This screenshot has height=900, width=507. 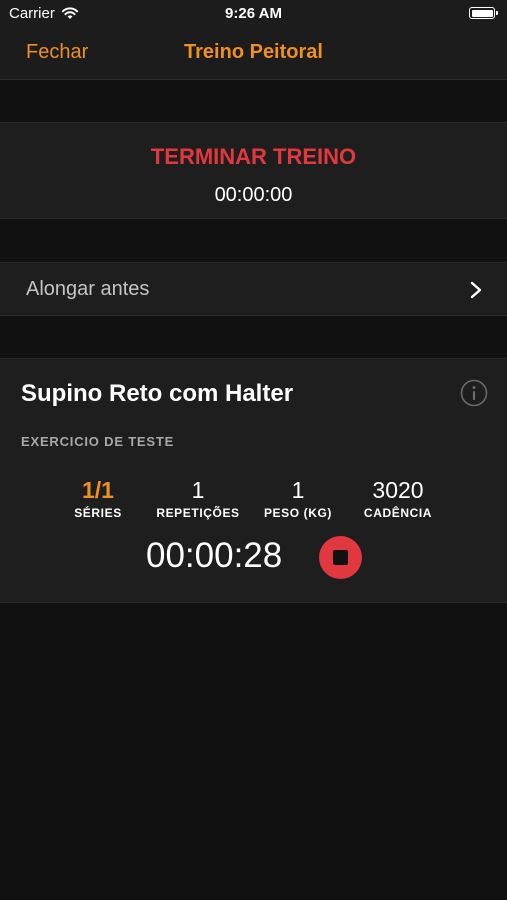 I want to click on page-title: Treino Peitoral, so click(x=253, y=52).